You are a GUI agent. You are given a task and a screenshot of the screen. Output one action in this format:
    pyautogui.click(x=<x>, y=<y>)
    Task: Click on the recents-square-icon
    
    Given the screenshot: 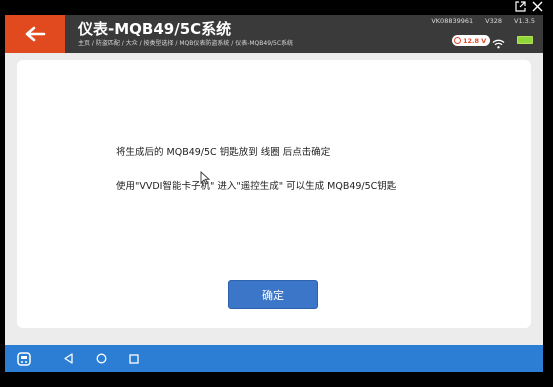 What is the action you would take?
    pyautogui.click(x=134, y=358)
    